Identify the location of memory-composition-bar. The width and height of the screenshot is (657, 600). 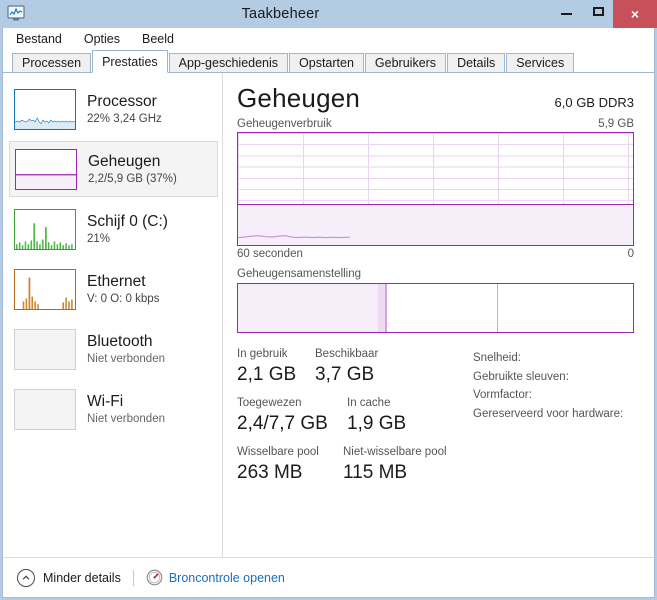
(435, 308).